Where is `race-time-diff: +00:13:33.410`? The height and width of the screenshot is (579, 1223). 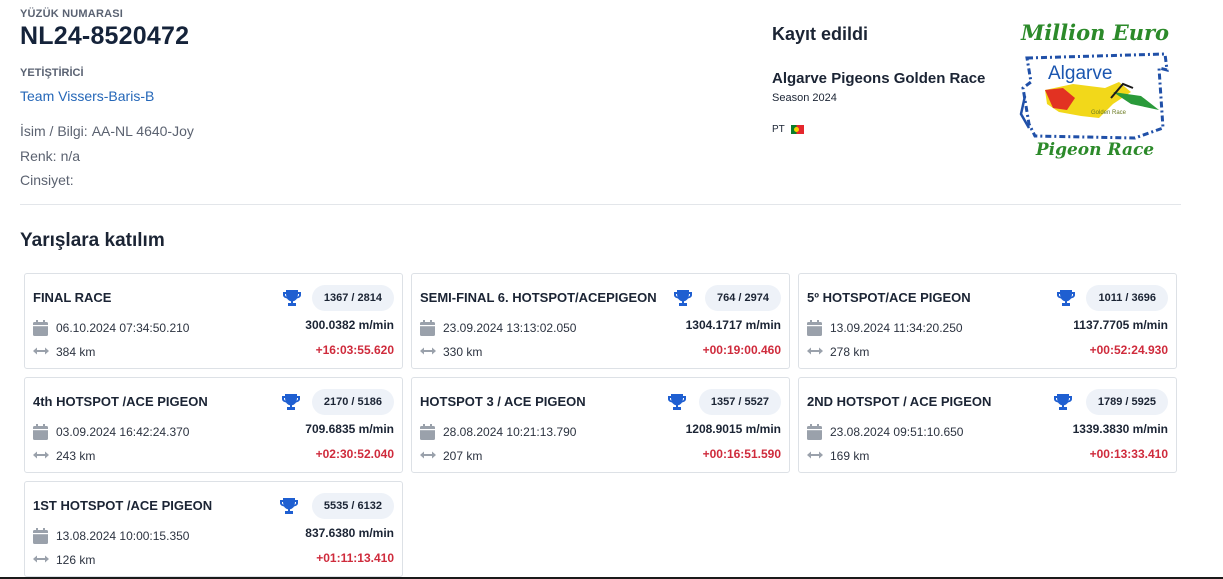
race-time-diff: +00:13:33.410 is located at coordinates (1128, 454).